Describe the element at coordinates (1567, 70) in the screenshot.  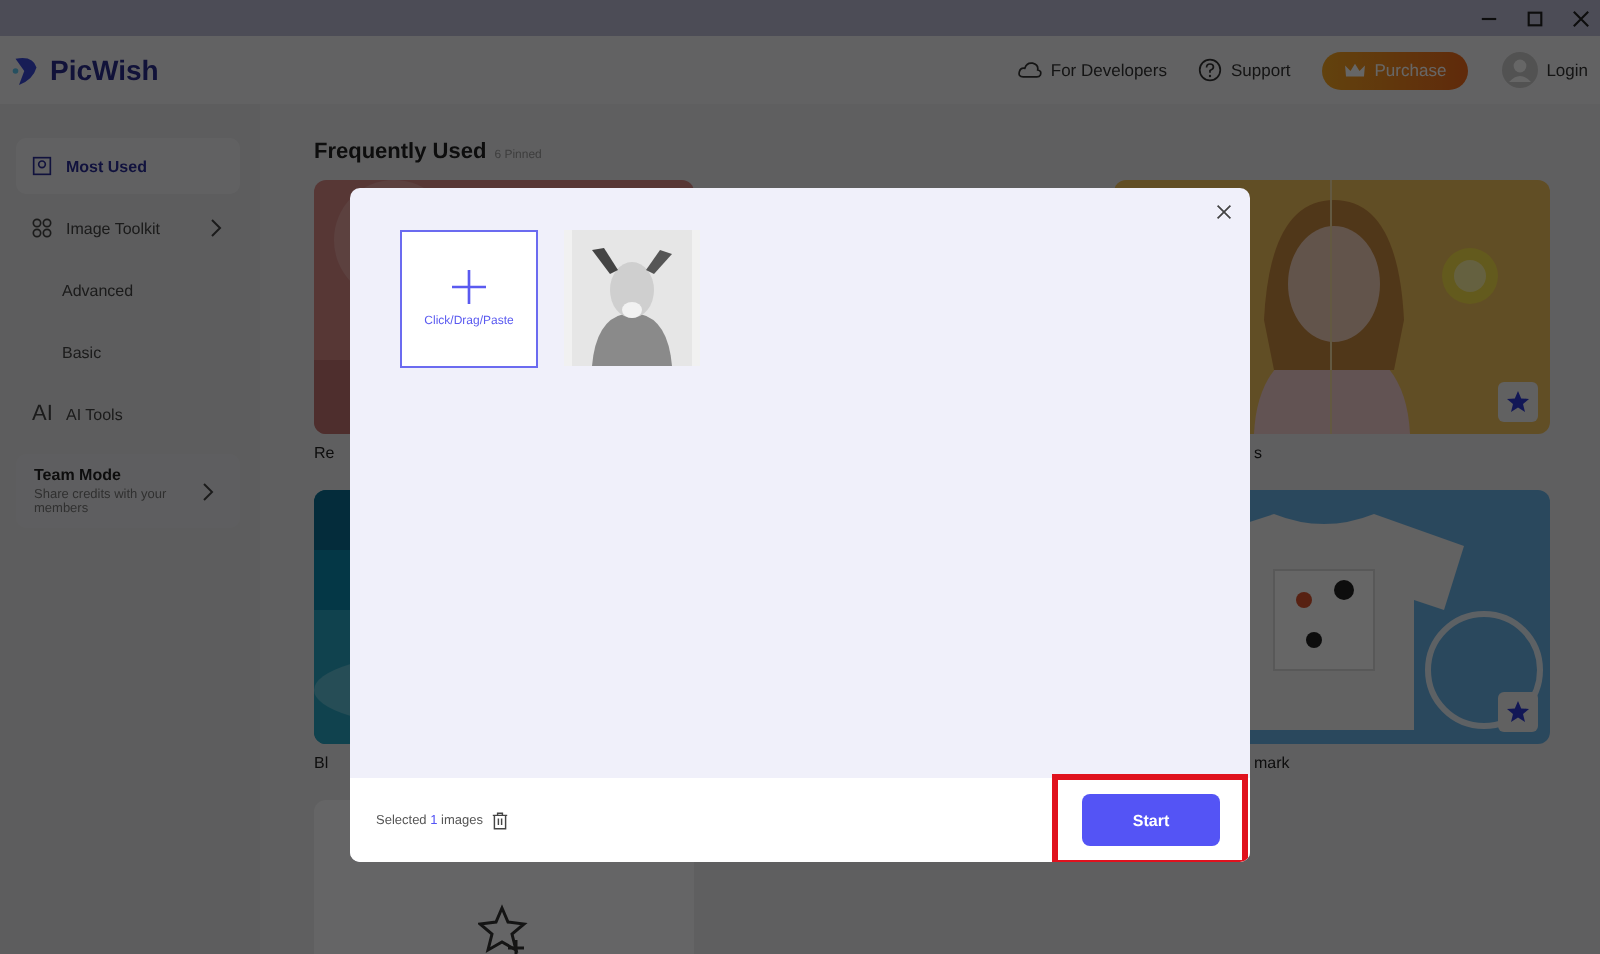
I see `login-link: Login` at that location.